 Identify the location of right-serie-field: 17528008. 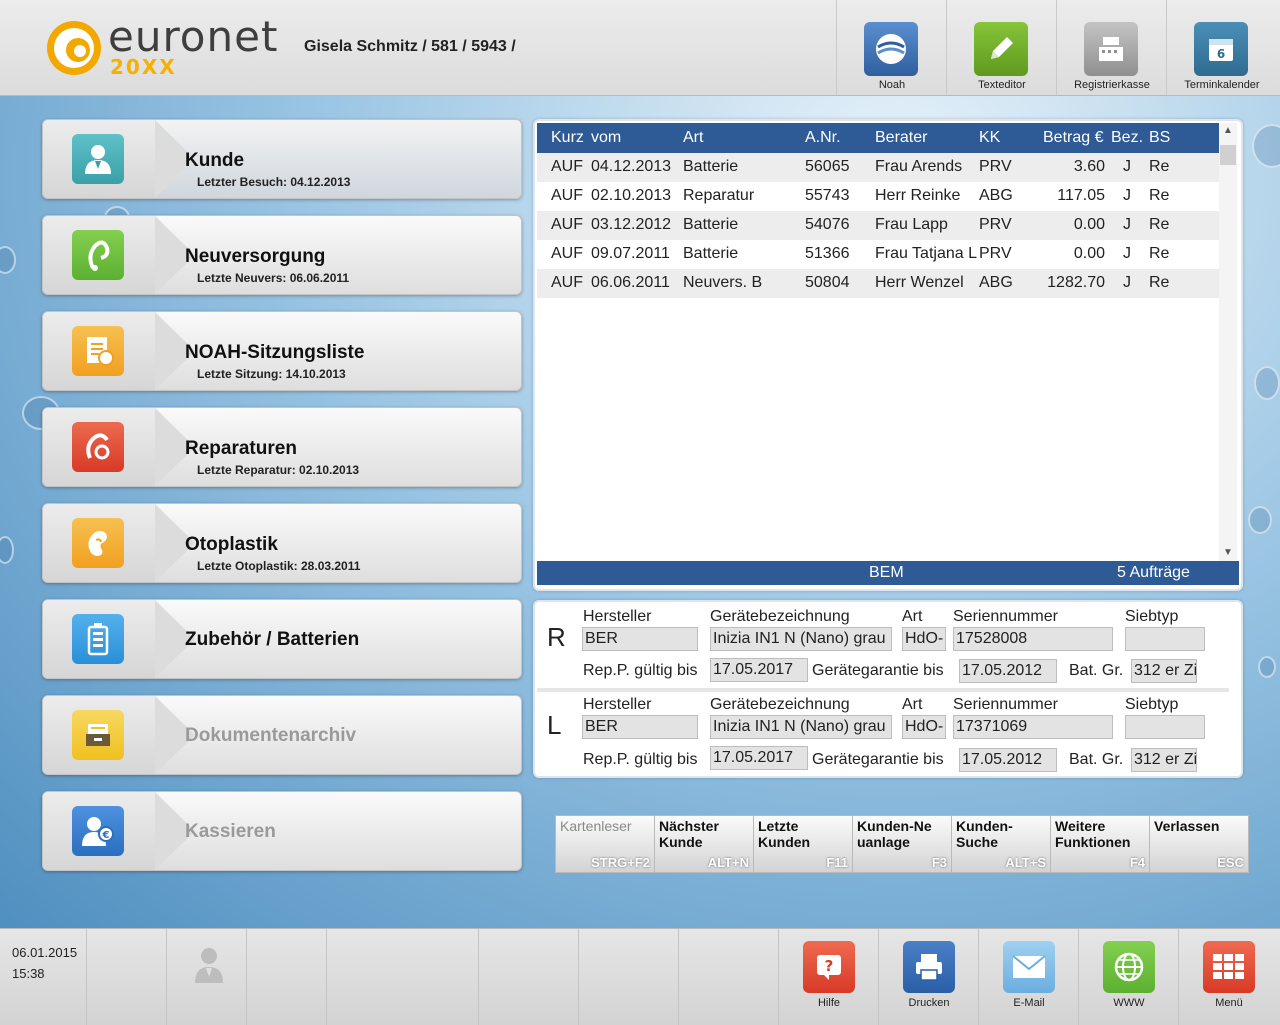
(1033, 639).